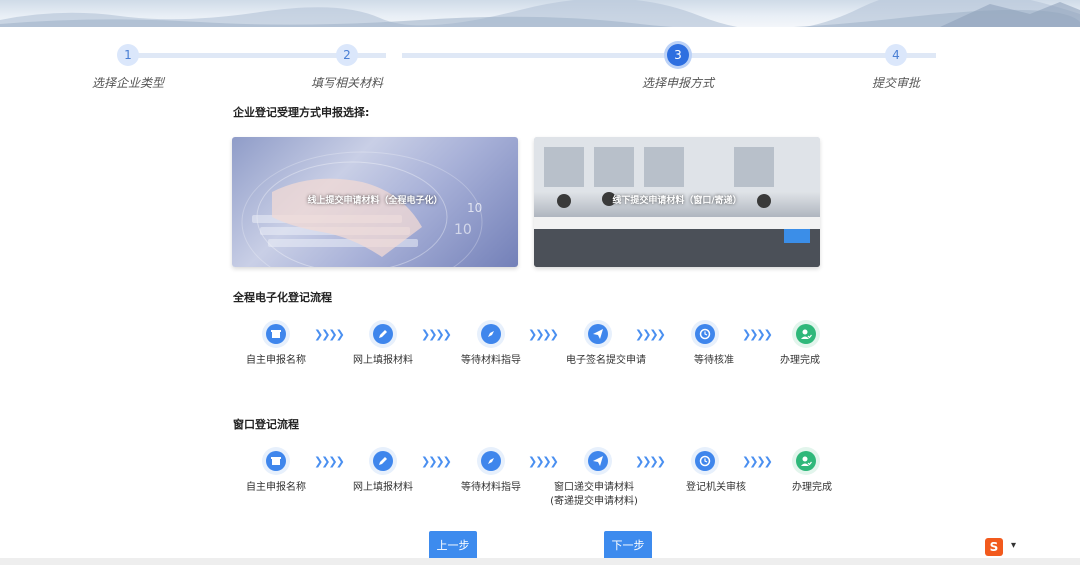 This screenshot has height=565, width=1080. Describe the element at coordinates (453, 546) in the screenshot. I see `prev-step-button: 上一步` at that location.